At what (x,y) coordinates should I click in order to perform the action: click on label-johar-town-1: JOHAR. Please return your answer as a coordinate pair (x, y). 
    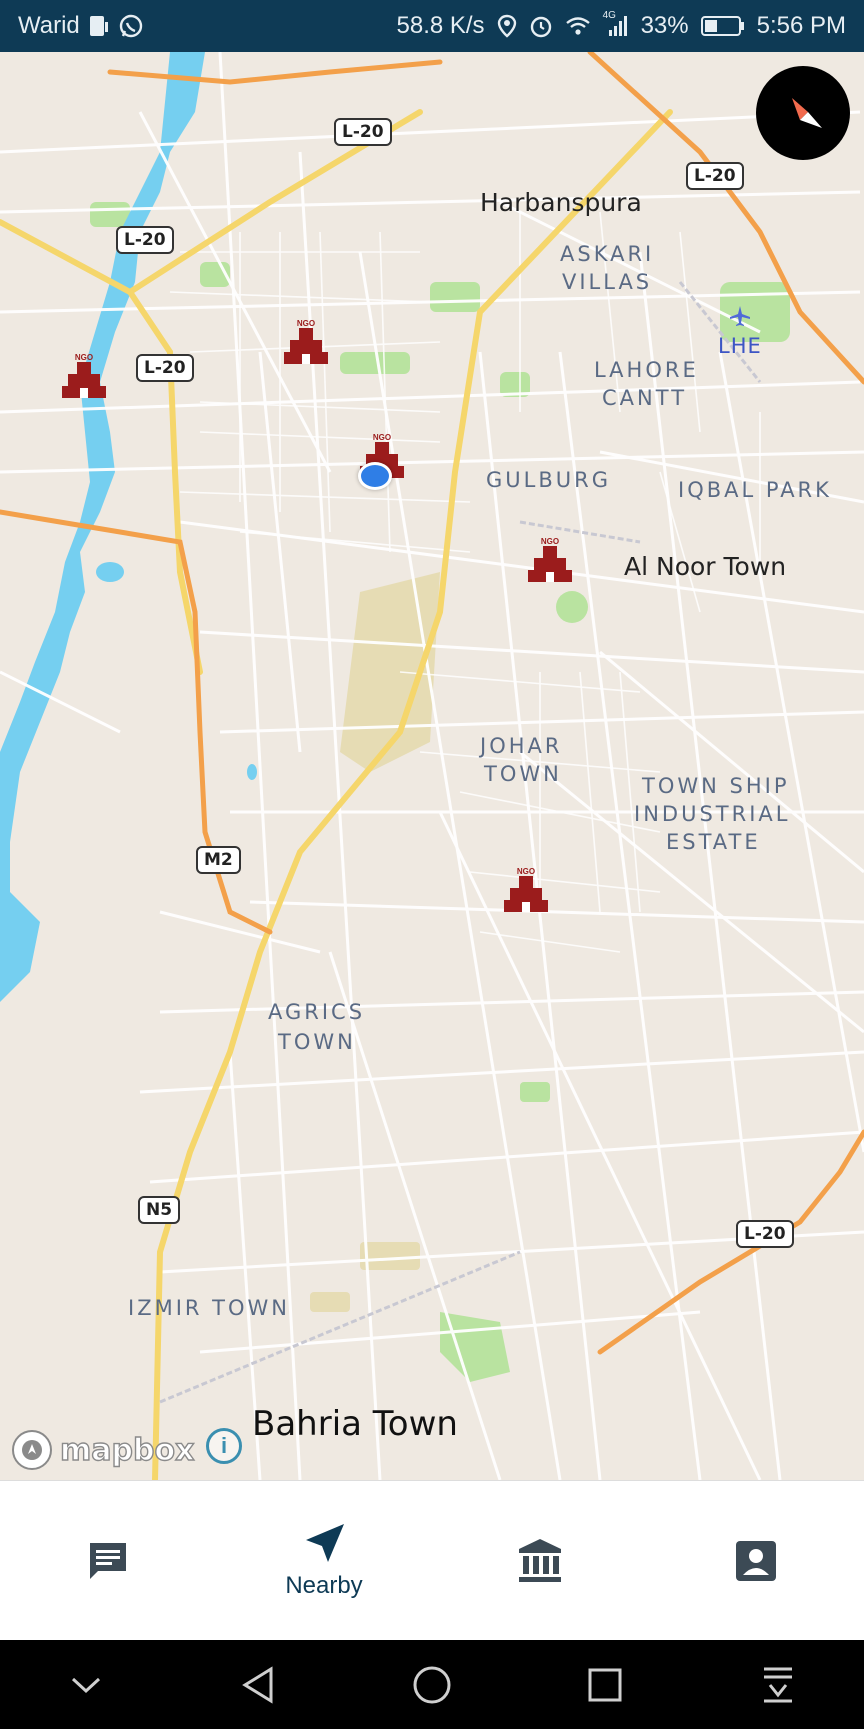
    Looking at the image, I should click on (521, 746).